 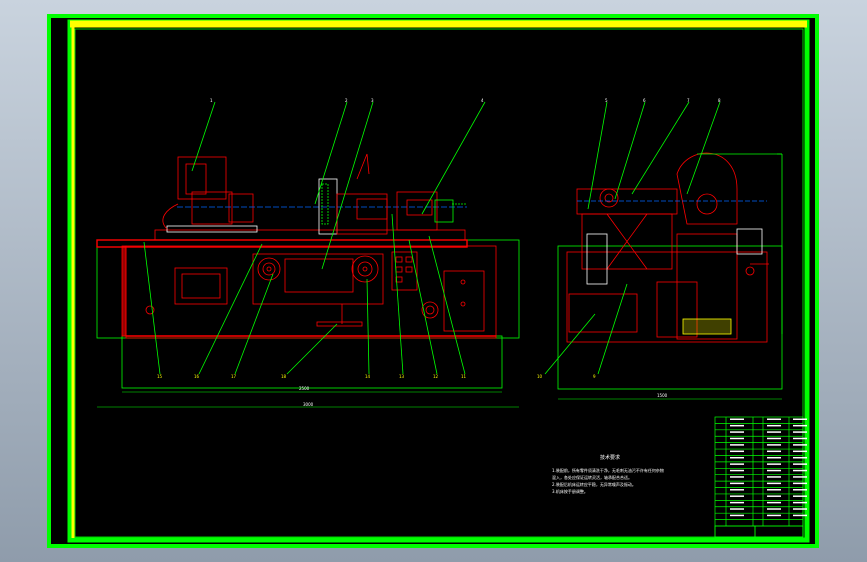 I want to click on callout-10: 10, so click(x=540, y=376).